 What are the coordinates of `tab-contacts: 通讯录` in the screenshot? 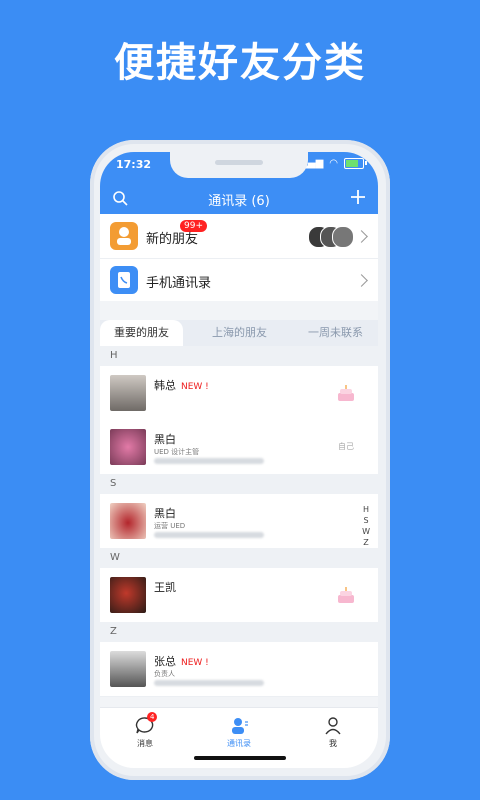 It's located at (239, 732).